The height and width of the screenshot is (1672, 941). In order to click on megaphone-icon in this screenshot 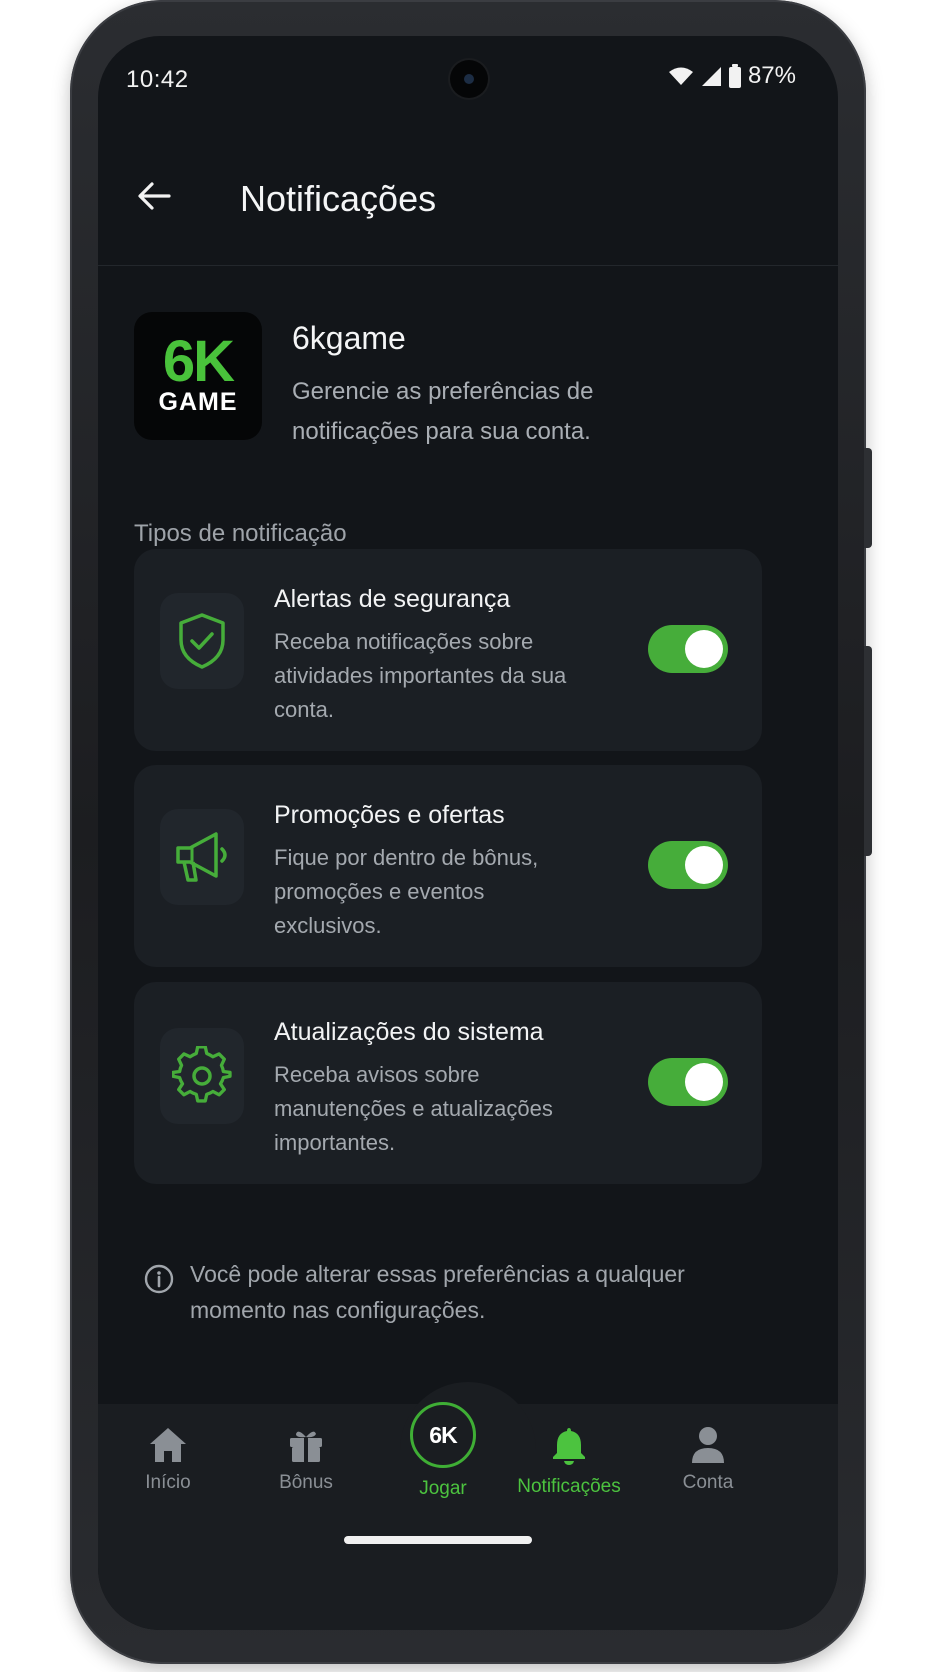, I will do `click(201, 857)`.